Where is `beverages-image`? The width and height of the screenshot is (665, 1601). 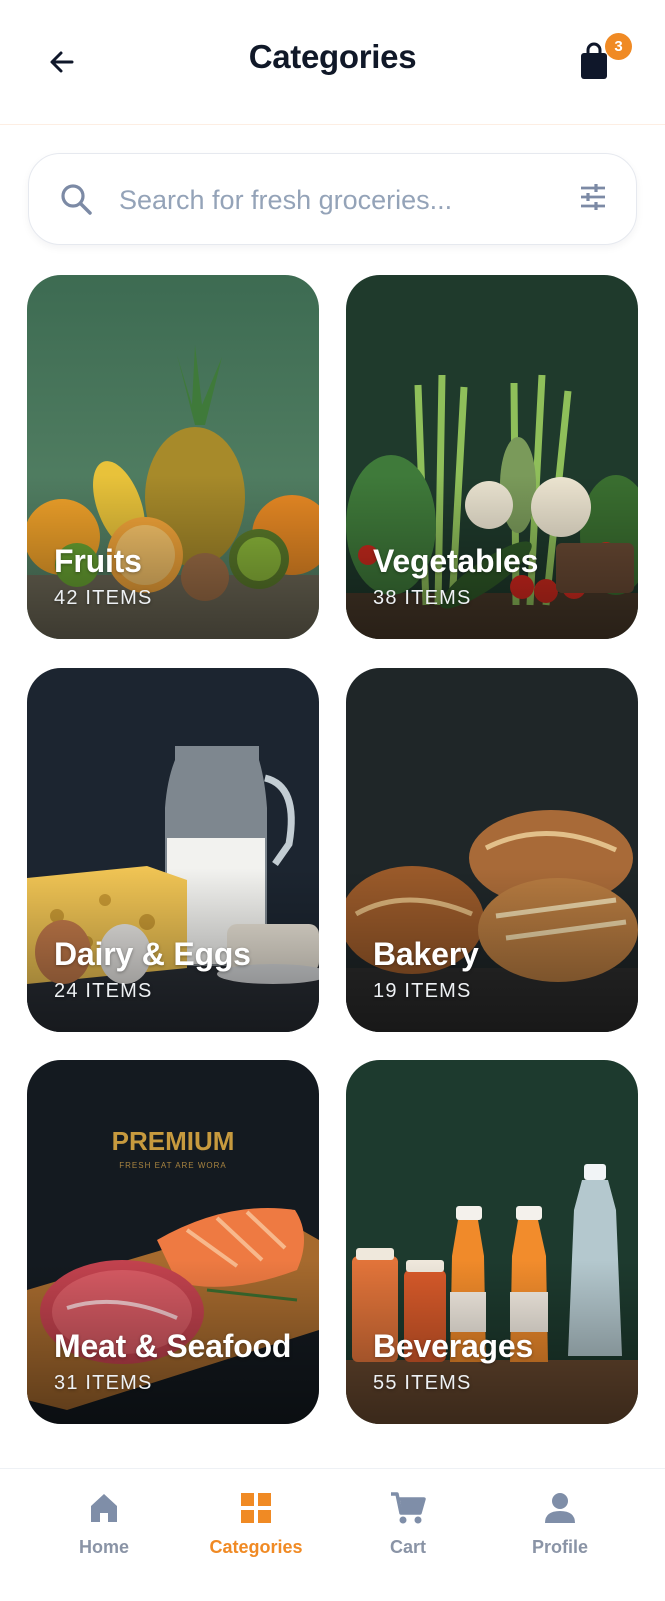
beverages-image is located at coordinates (492, 1242).